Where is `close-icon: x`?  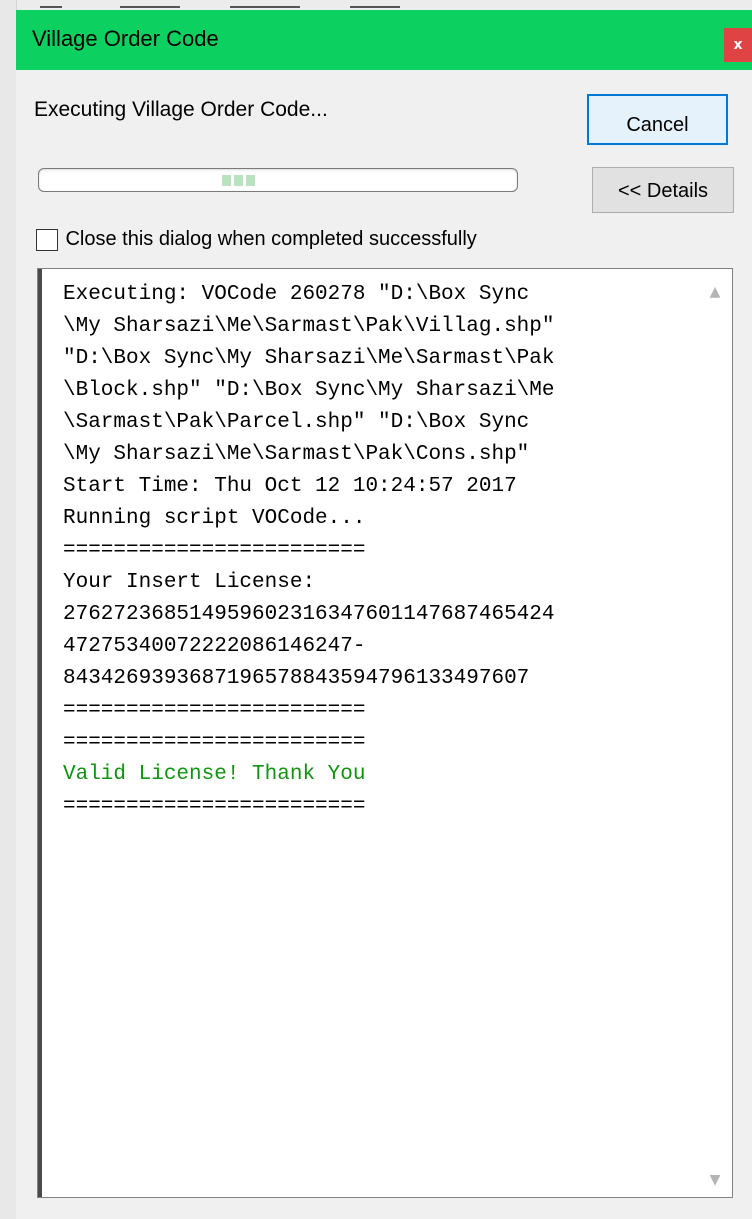
close-icon: x is located at coordinates (738, 45).